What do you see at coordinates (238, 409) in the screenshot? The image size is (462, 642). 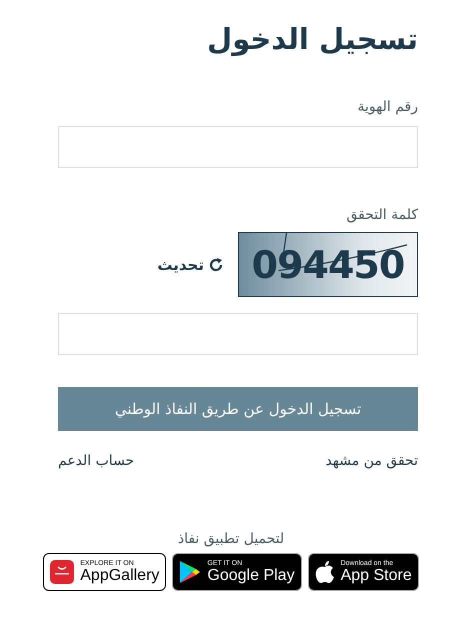 I see `login-button: تسجيل الدخول عن طريق النفاذ الوطني` at bounding box center [238, 409].